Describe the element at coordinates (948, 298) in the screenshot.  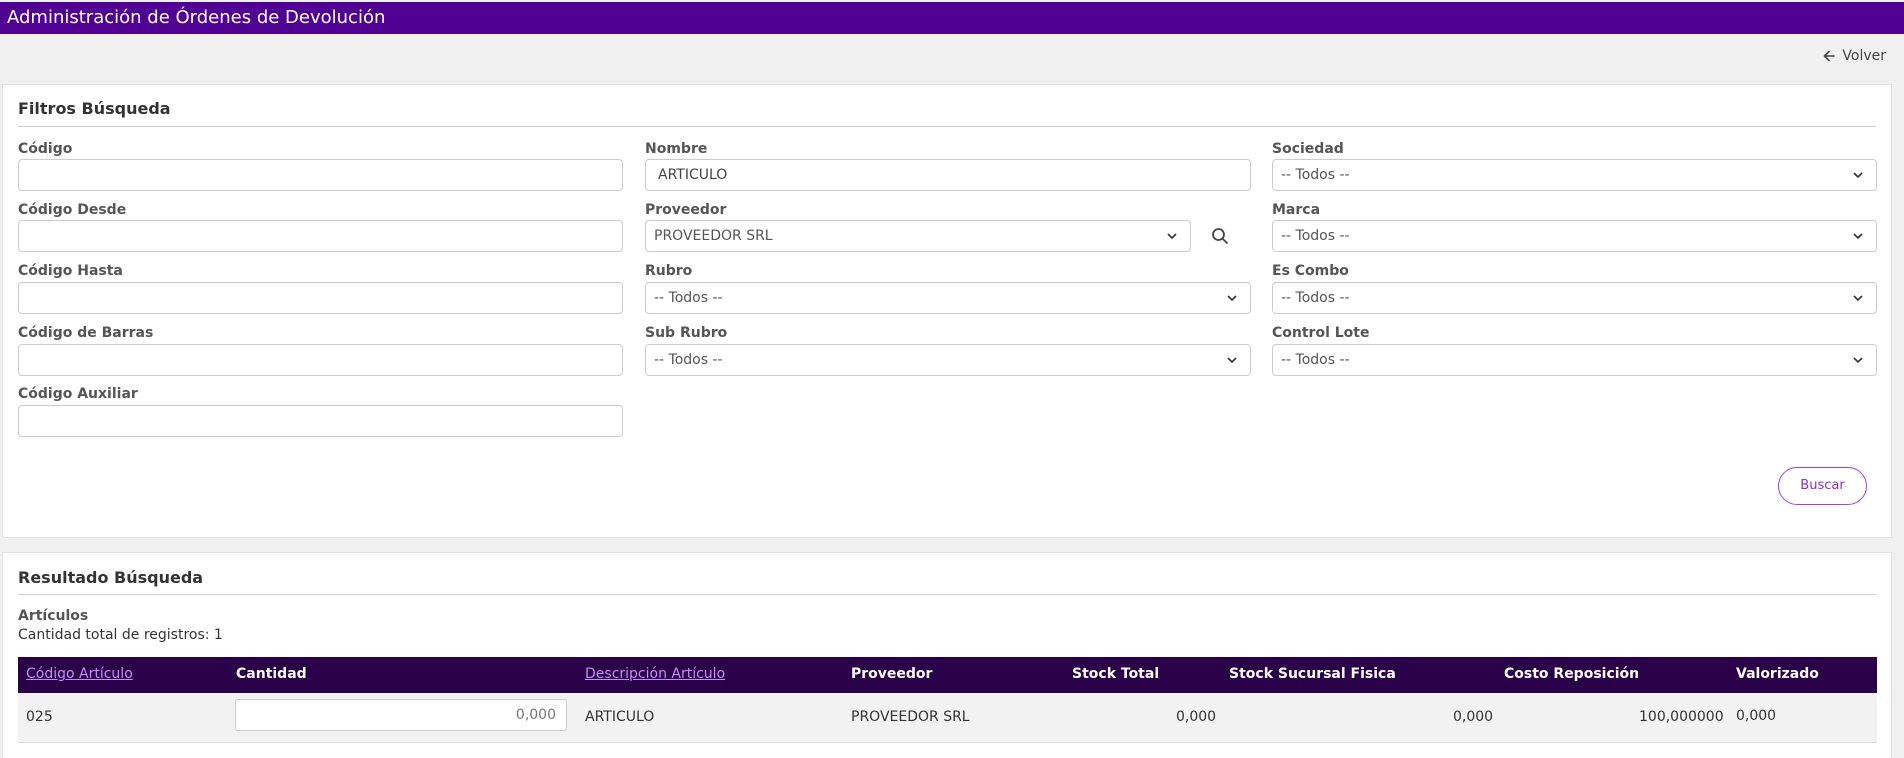
I see `rubro-select: -- Todos --` at that location.